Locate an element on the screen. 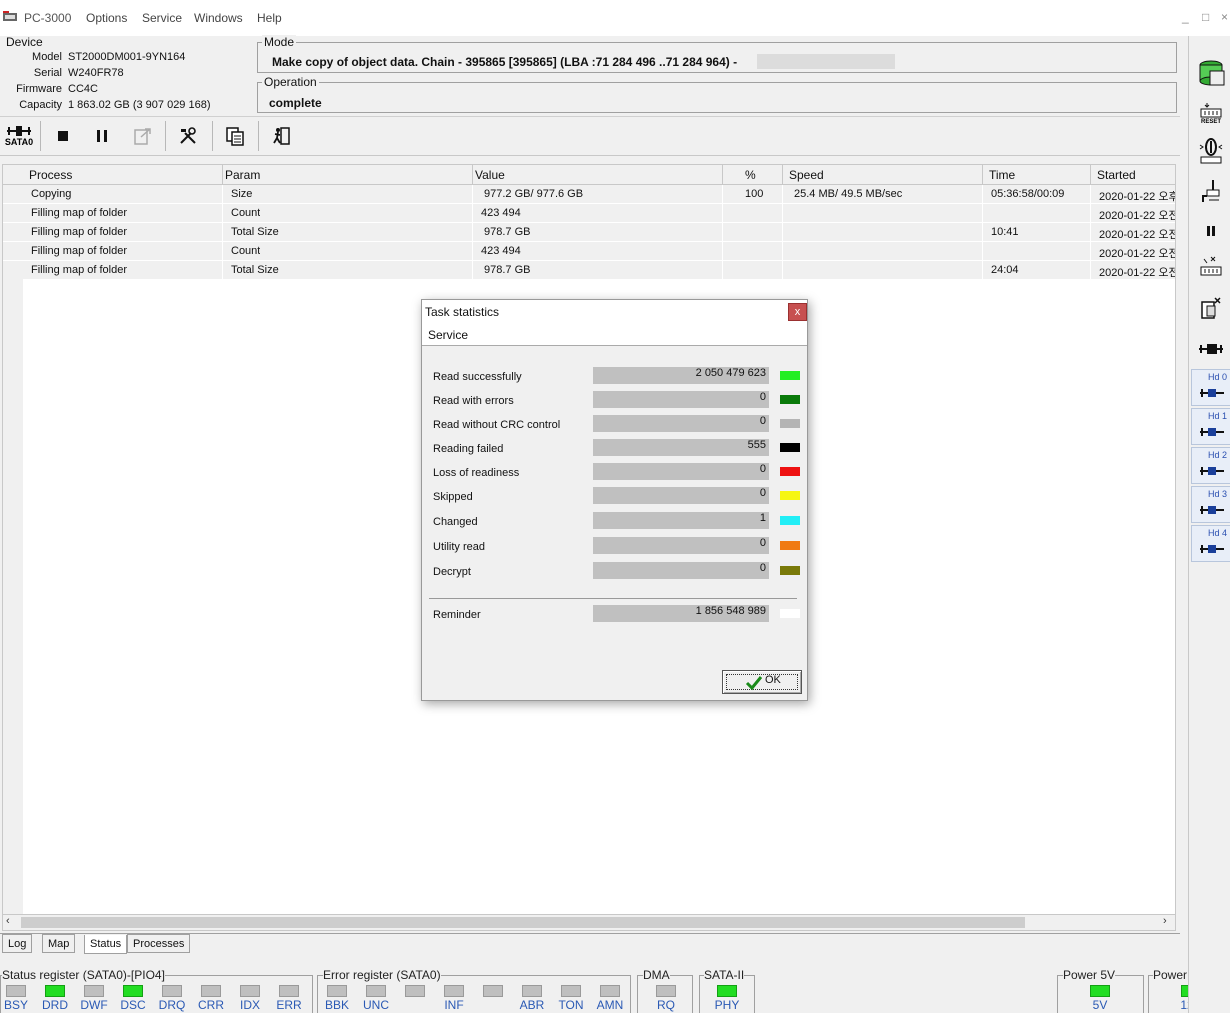 This screenshot has height=1013, width=1230. exit-icon is located at coordinates (281, 136).